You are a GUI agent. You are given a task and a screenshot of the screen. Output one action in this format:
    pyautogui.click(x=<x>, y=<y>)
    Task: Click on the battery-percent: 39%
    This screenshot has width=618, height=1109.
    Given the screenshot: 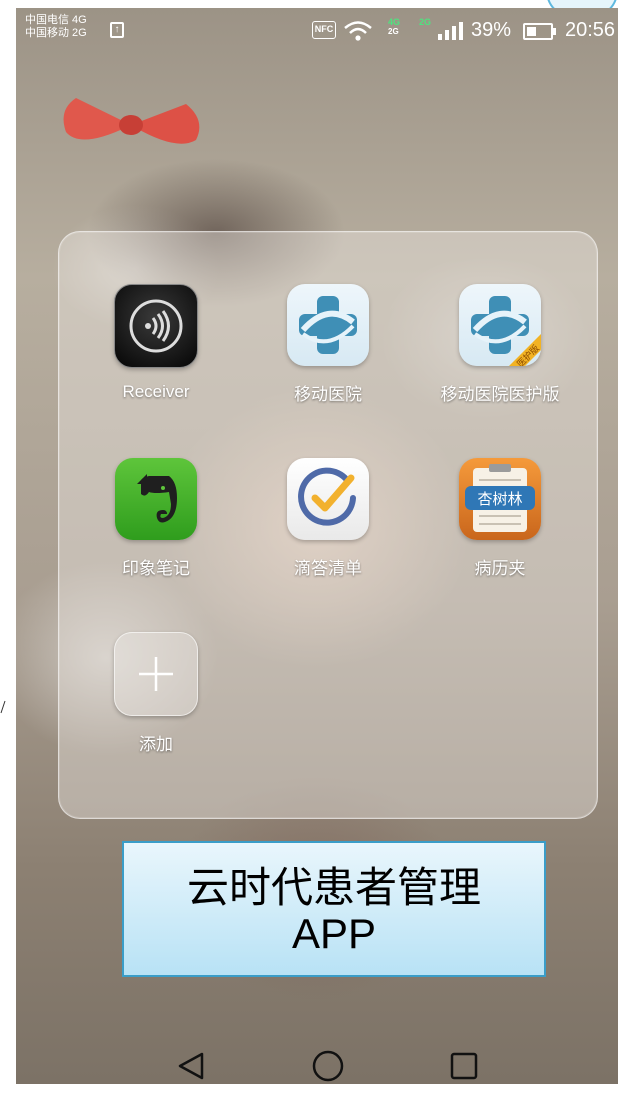 What is the action you would take?
    pyautogui.click(x=491, y=30)
    